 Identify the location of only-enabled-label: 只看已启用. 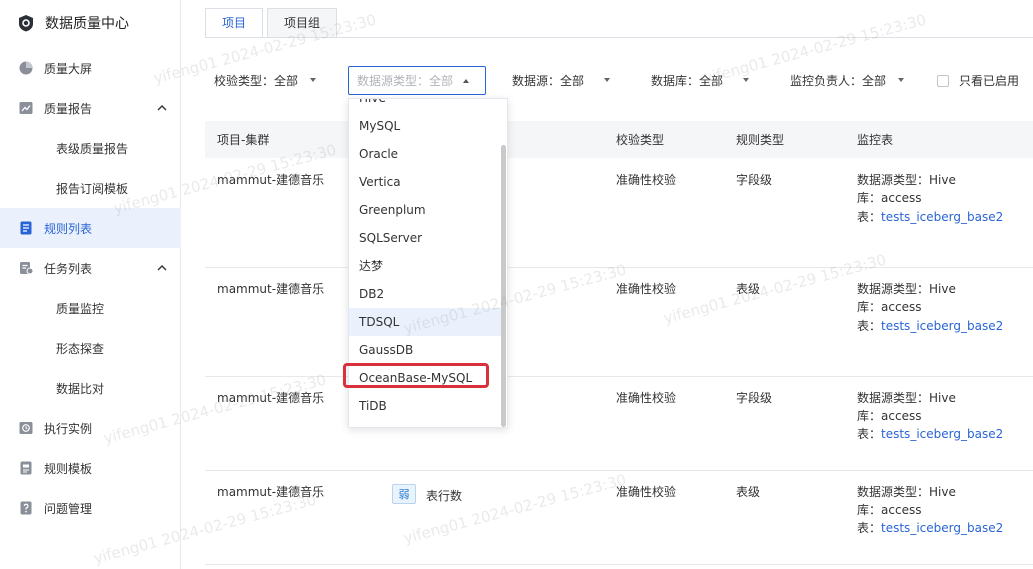
(989, 81).